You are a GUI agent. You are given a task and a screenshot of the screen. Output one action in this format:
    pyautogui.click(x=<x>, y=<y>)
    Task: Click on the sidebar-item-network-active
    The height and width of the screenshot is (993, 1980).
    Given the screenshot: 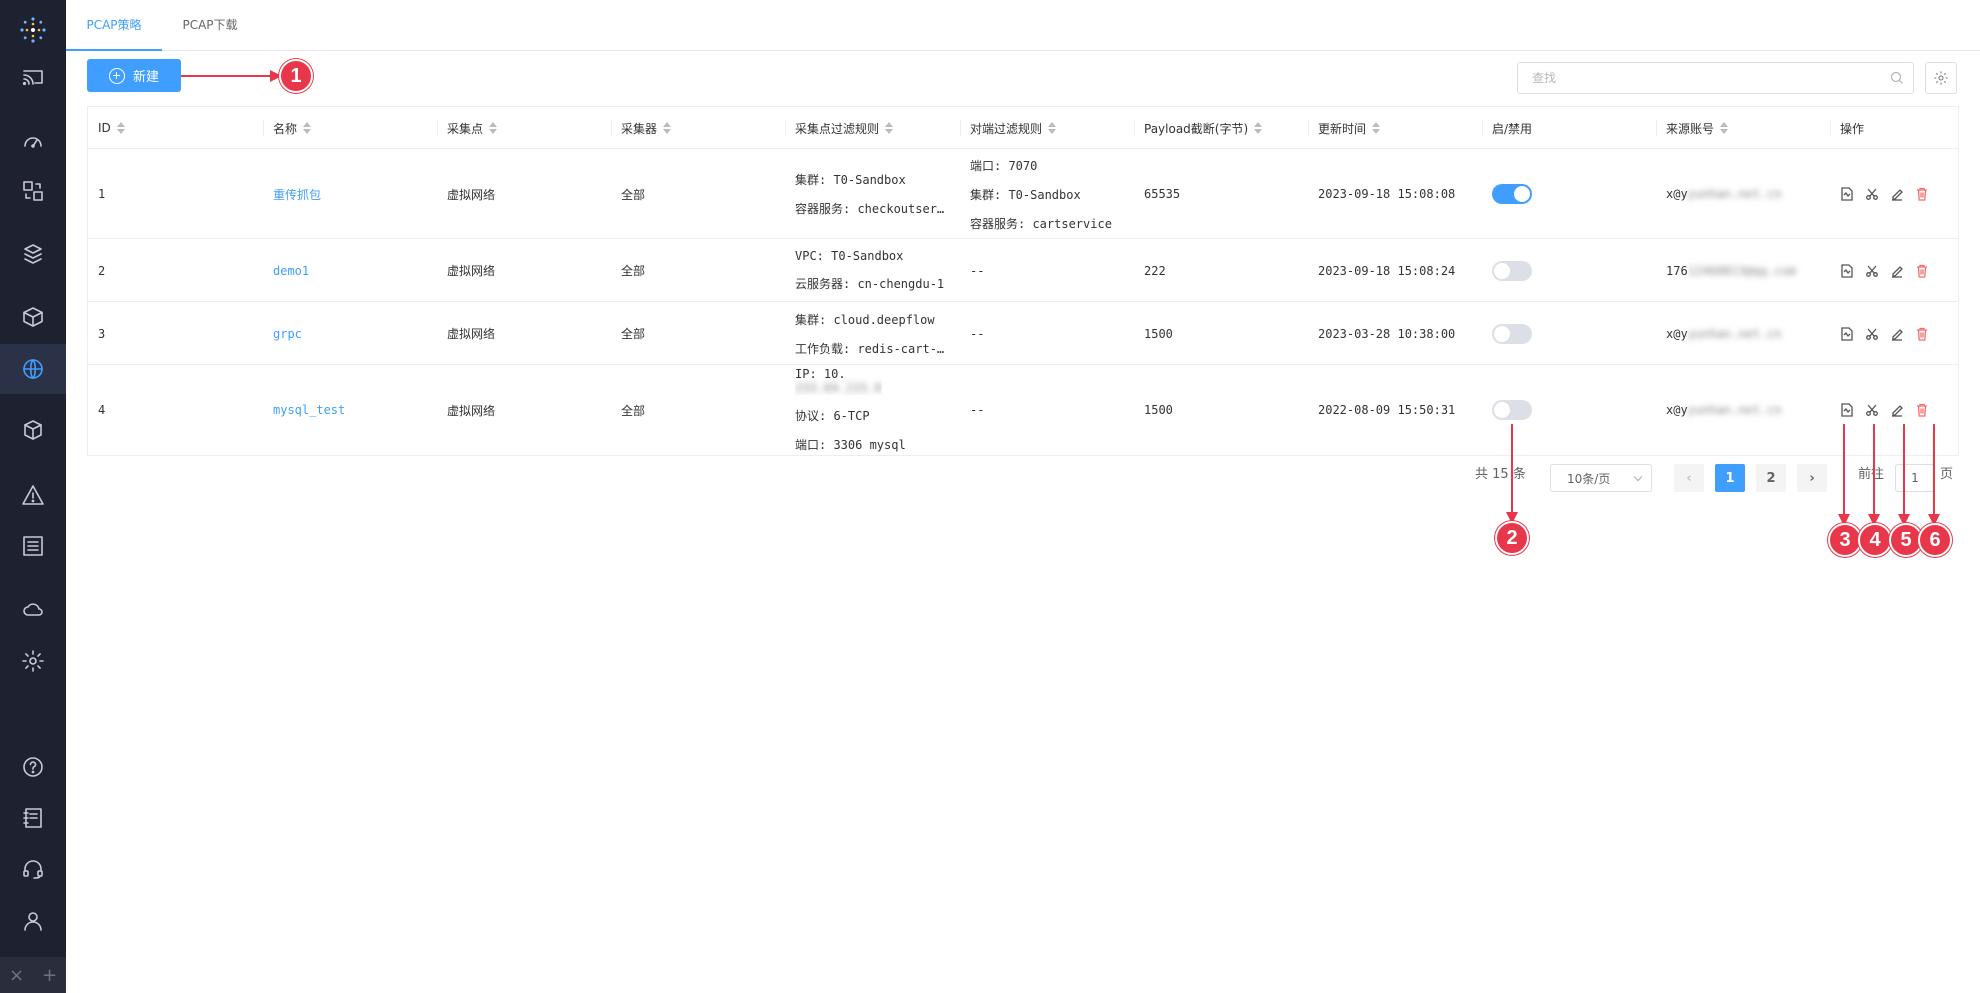 What is the action you would take?
    pyautogui.click(x=33, y=369)
    